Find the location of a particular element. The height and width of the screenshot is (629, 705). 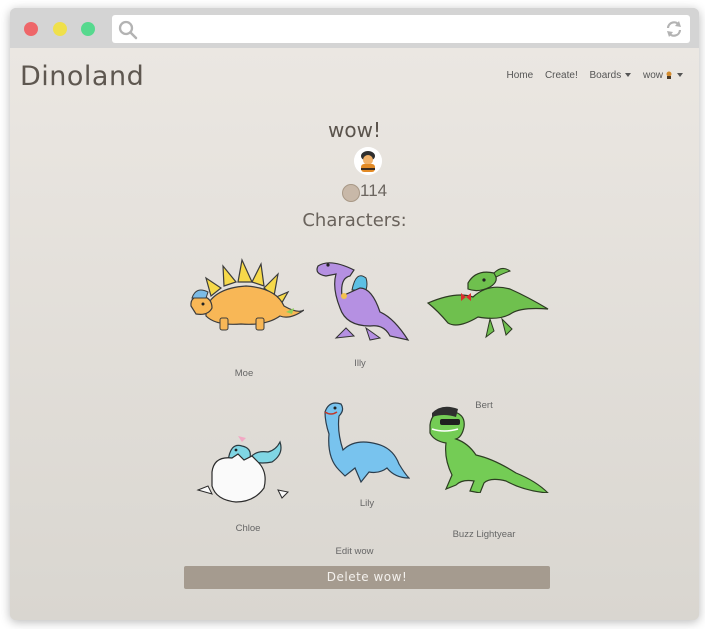

character-moe: Moe is located at coordinates (245, 318).